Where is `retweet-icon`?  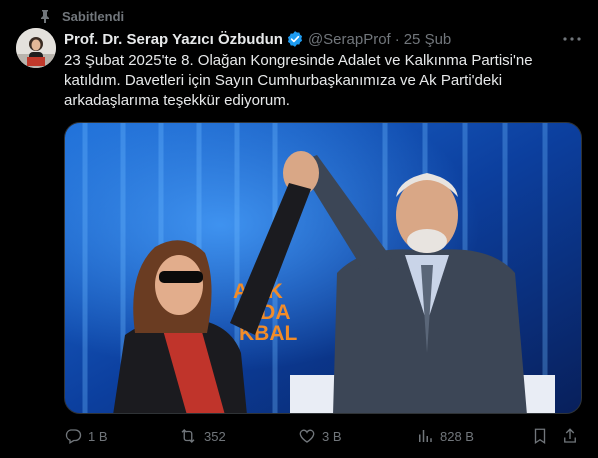
retweet-icon is located at coordinates (188, 436).